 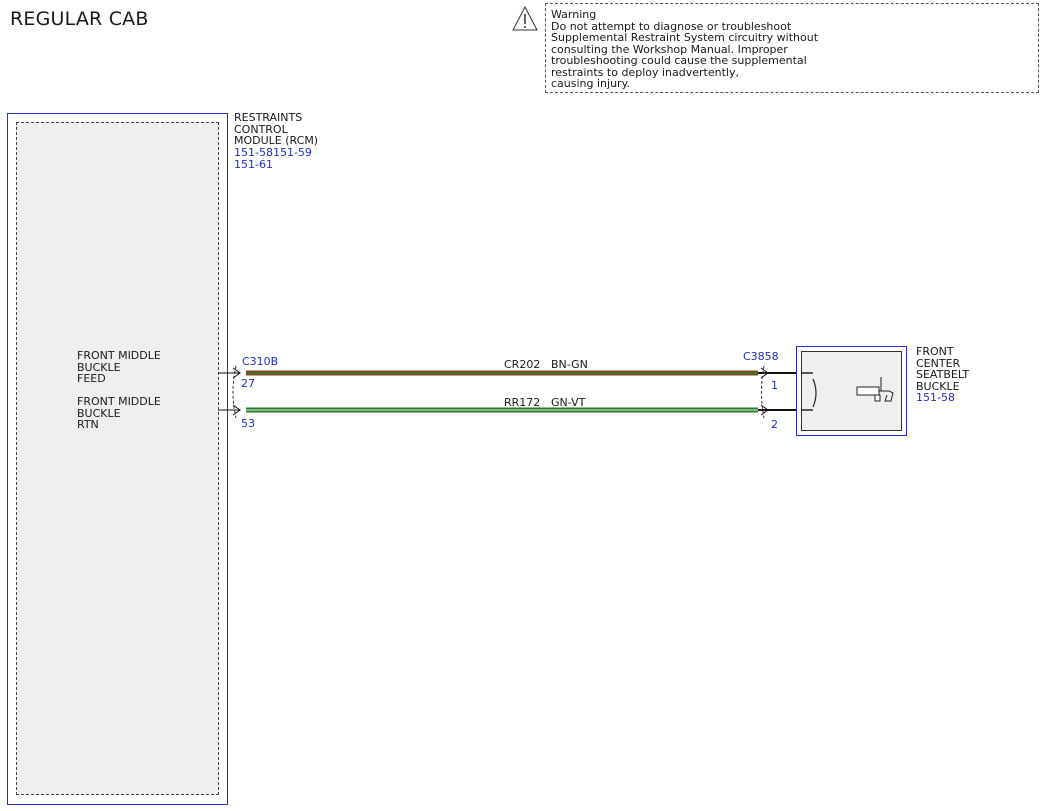 What do you see at coordinates (935, 398) in the screenshot?
I see `buckle-reference-link: 151-58` at bounding box center [935, 398].